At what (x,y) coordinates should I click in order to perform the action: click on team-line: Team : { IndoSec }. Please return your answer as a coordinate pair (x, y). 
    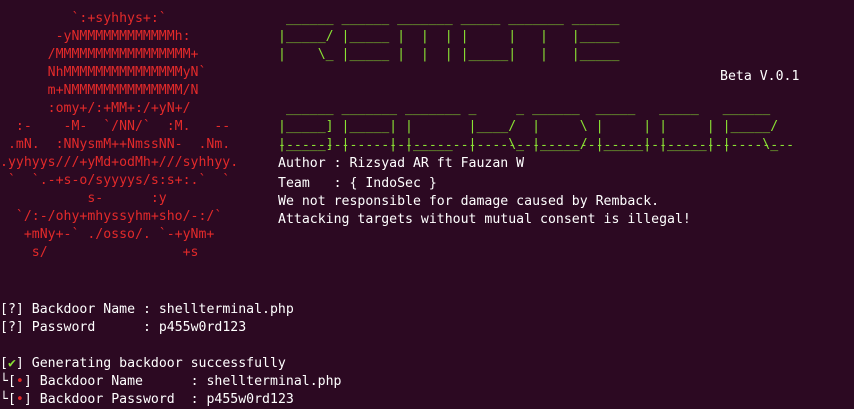
    Looking at the image, I should click on (357, 183).